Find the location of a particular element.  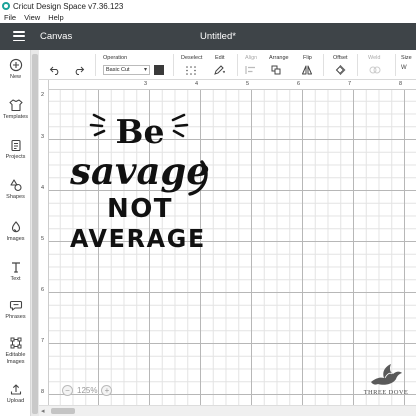

scroll-left-arrow-icon: ◂ is located at coordinates (43, 411).